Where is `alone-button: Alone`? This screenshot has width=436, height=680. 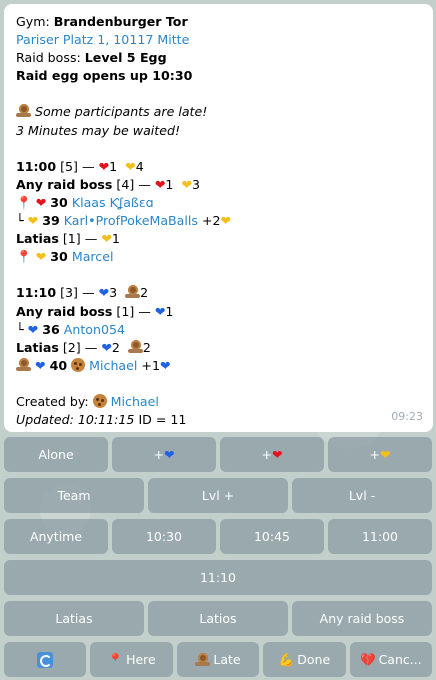
alone-button: Alone is located at coordinates (56, 454).